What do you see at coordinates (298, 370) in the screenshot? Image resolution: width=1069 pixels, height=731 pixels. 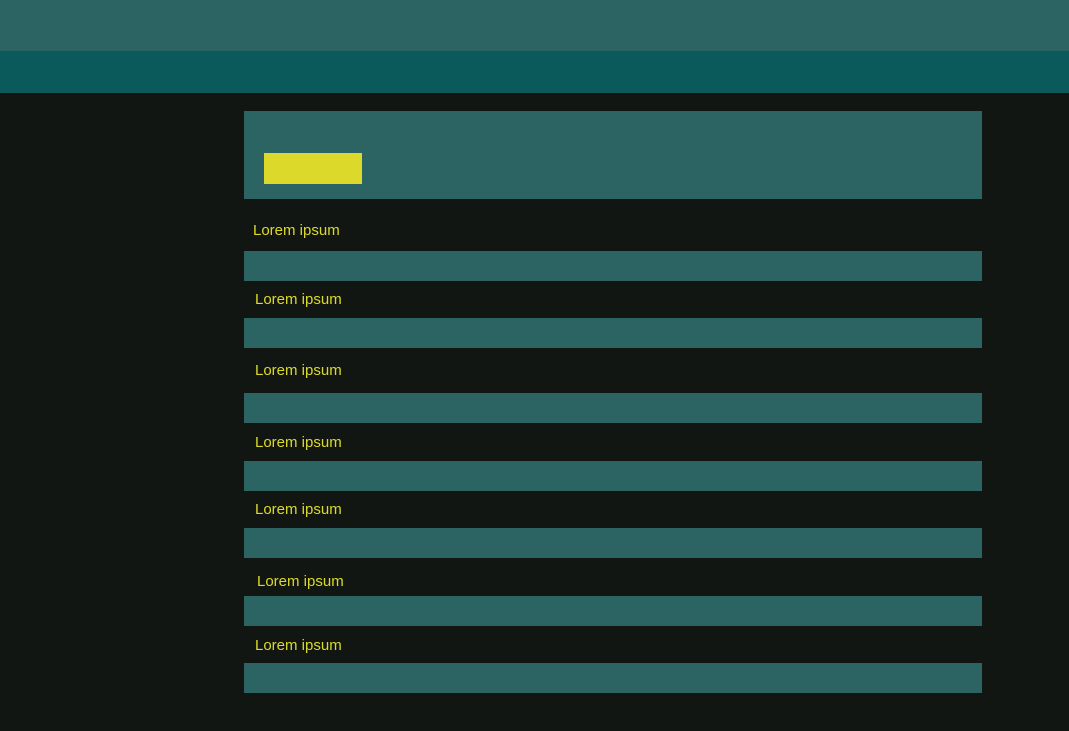 I see `section-label-3: Lorem ipsum` at bounding box center [298, 370].